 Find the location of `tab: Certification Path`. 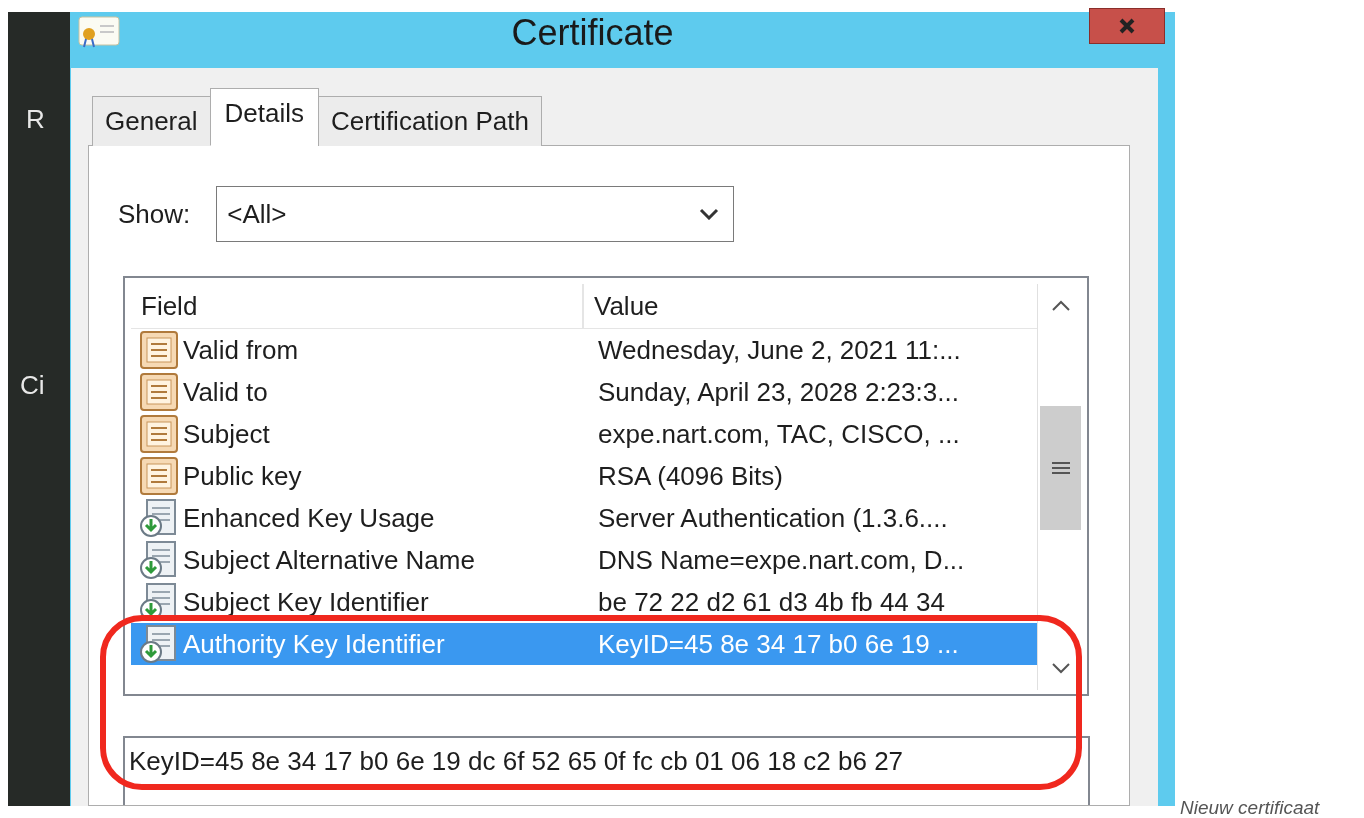

tab: Certification Path is located at coordinates (430, 121).